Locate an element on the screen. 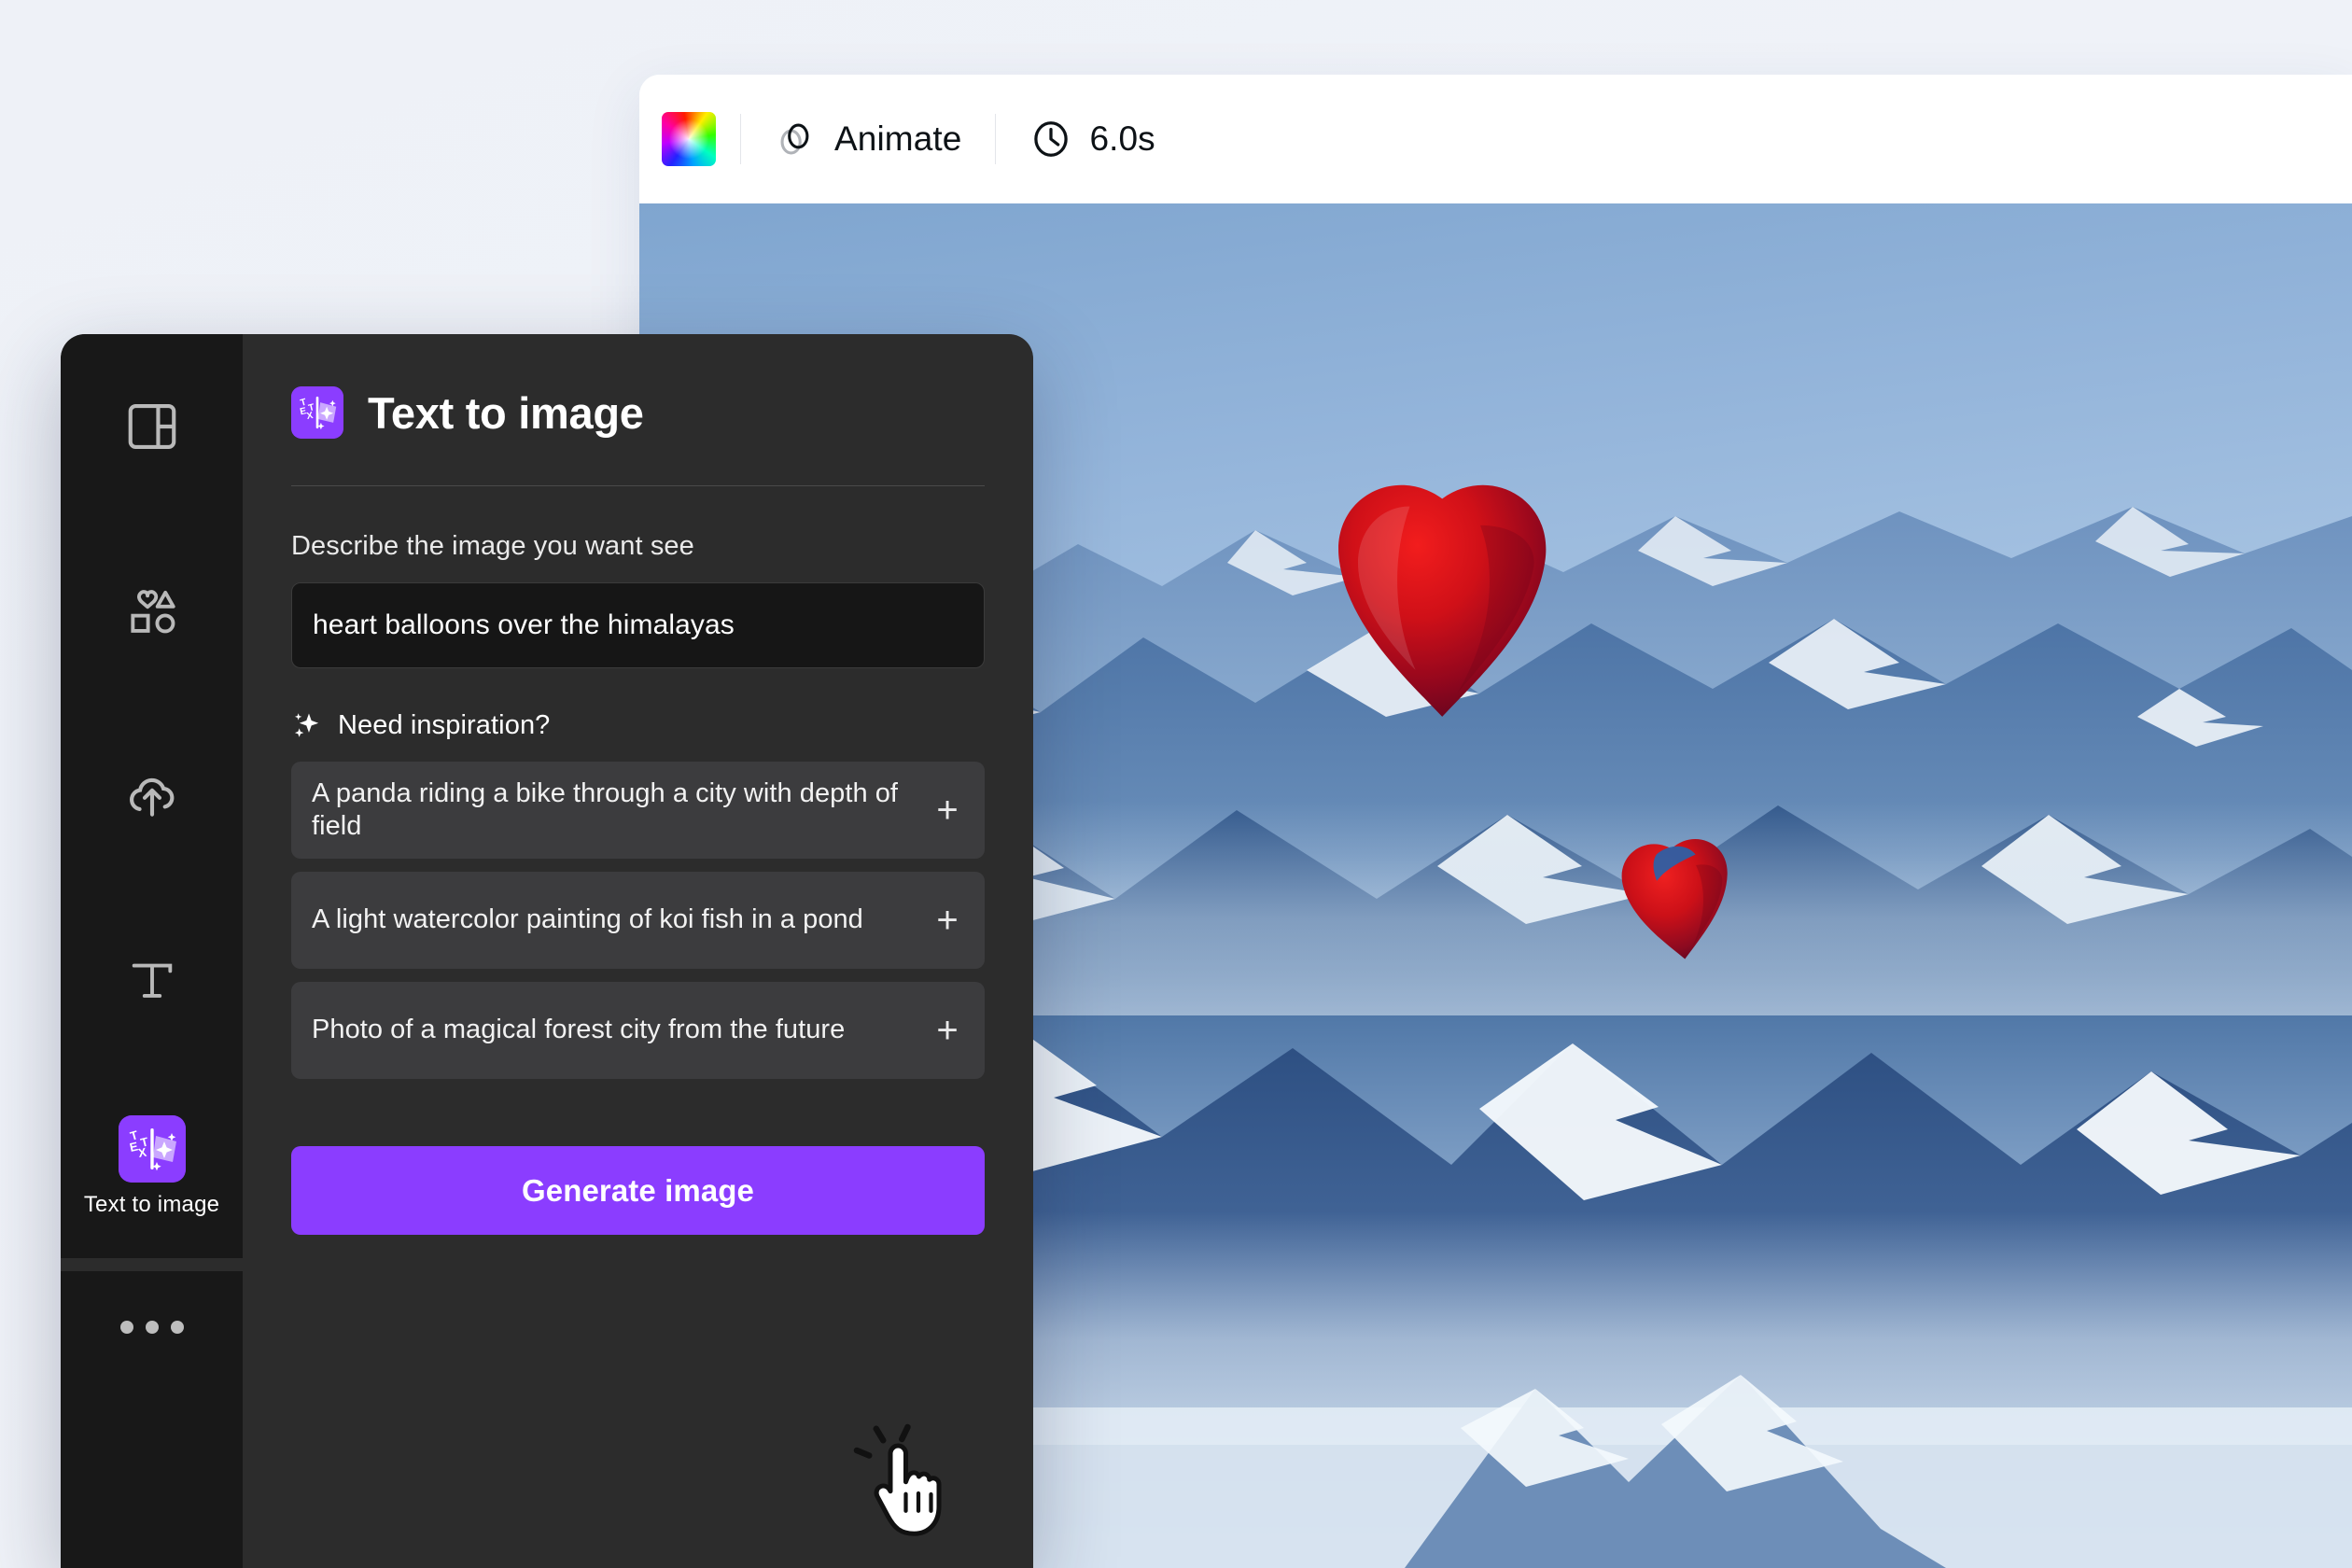 The image size is (2352, 1568). page-title: Text to image is located at coordinates (506, 412).